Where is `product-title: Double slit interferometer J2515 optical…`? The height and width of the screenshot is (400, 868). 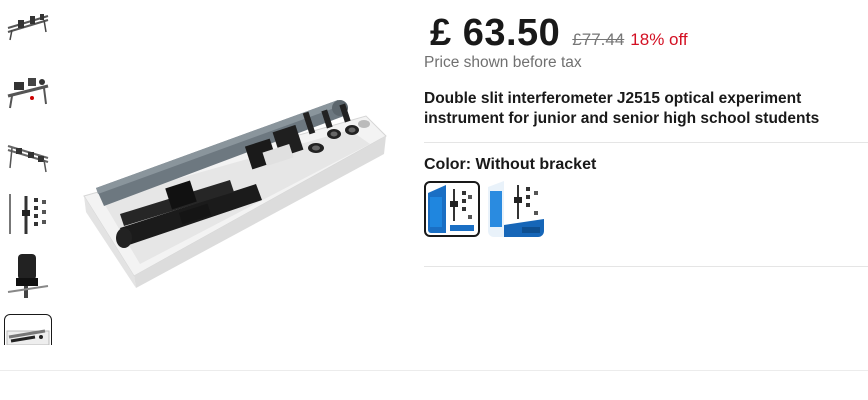 product-title: Double slit interferometer J2515 optical… is located at coordinates (622, 108).